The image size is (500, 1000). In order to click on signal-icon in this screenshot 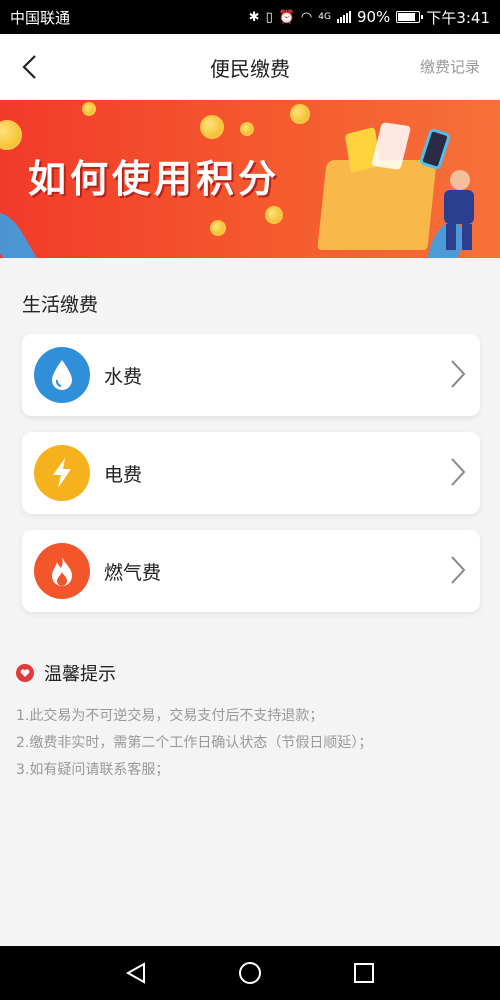, I will do `click(343, 17)`.